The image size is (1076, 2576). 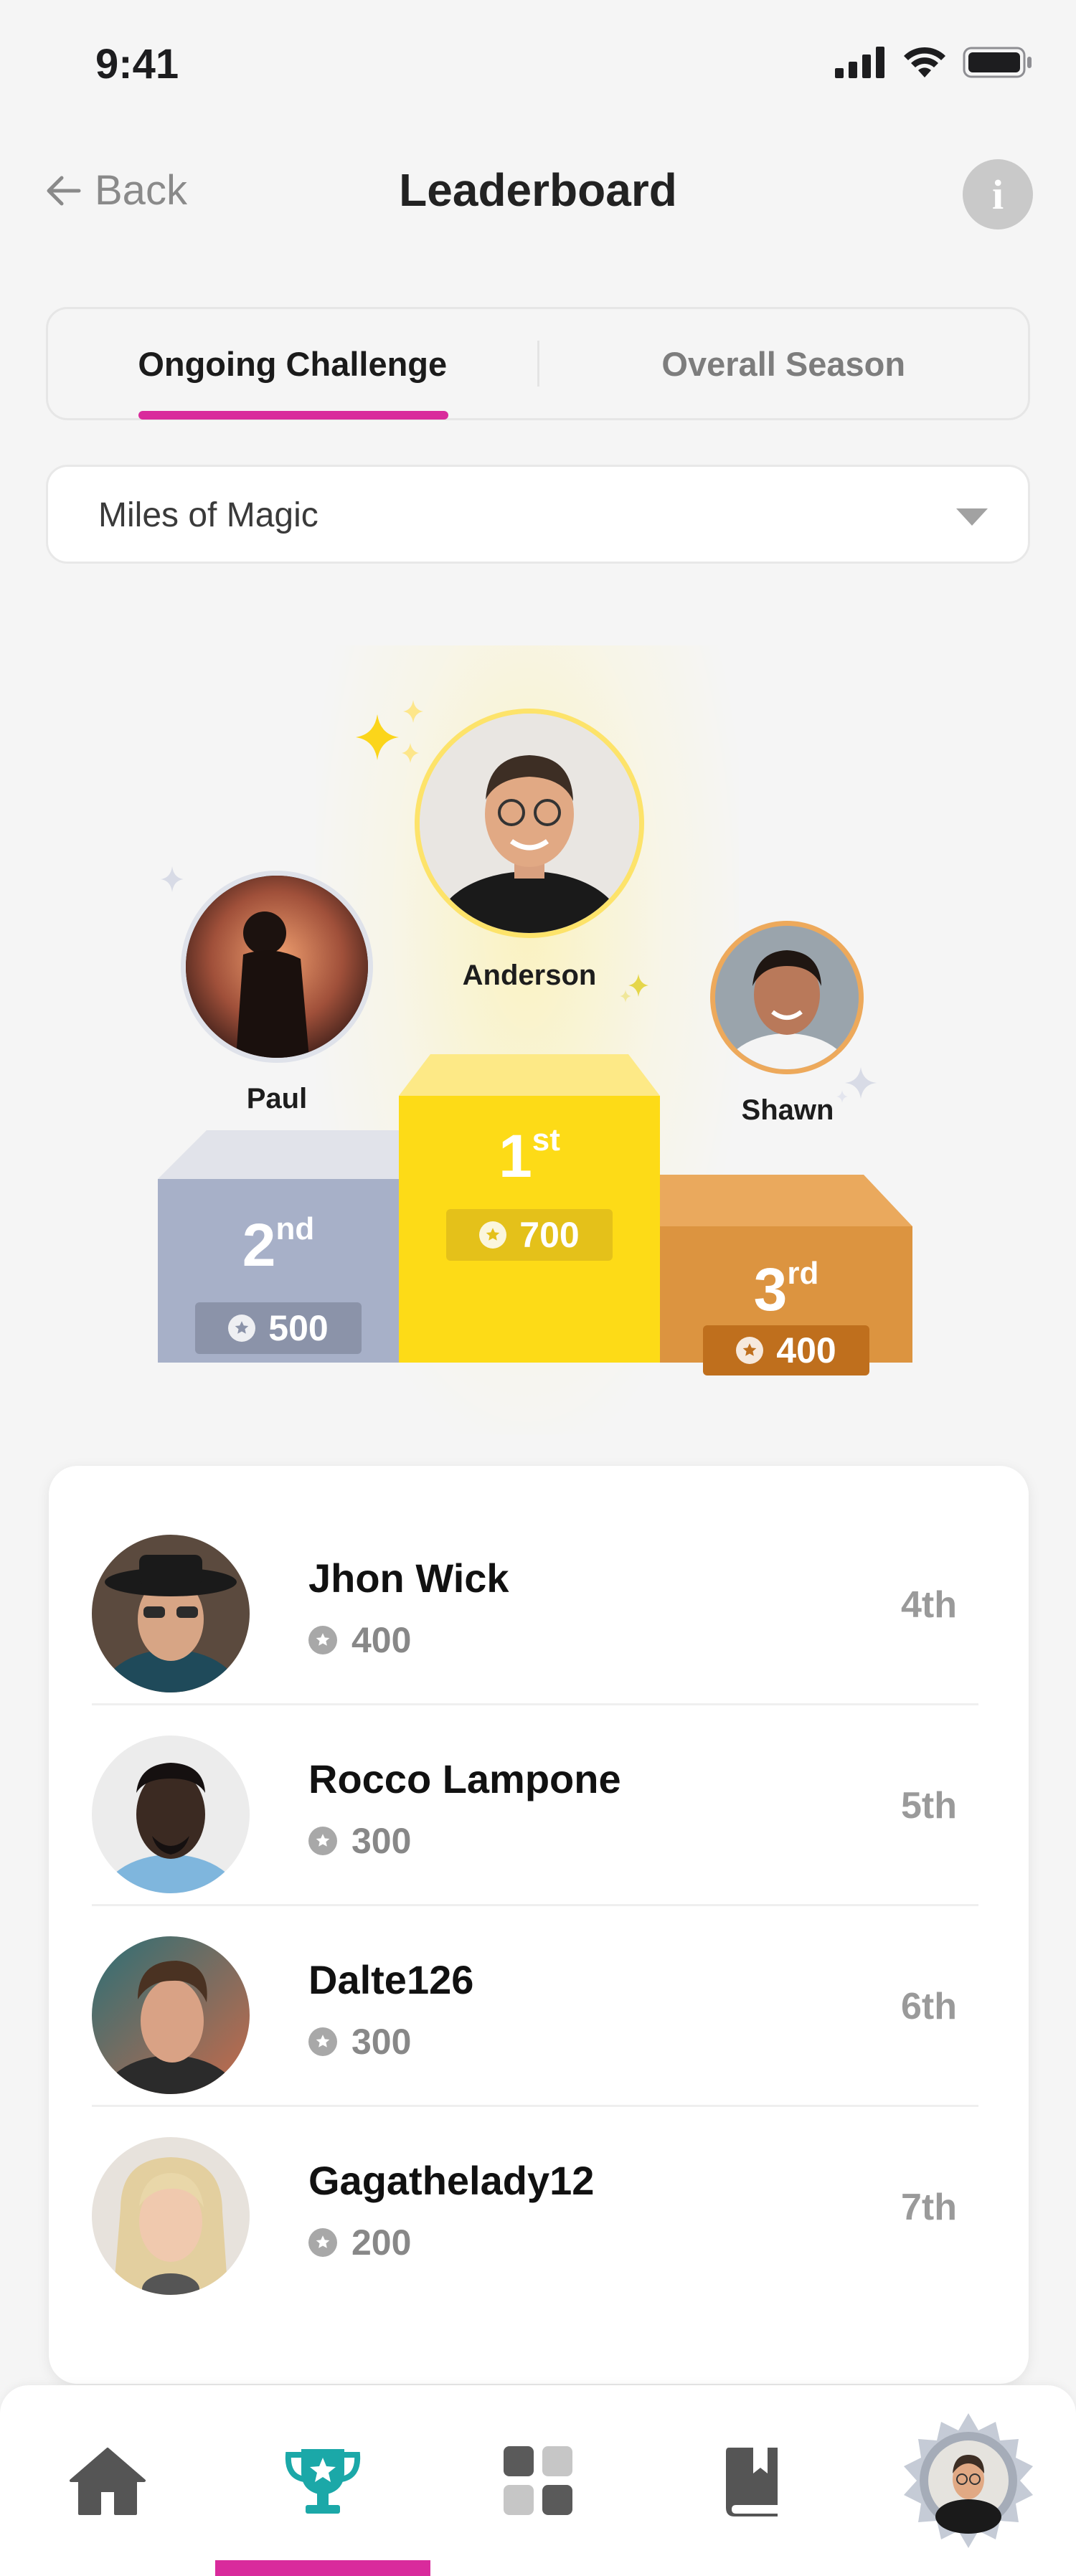 I want to click on status-icons, so click(x=934, y=63).